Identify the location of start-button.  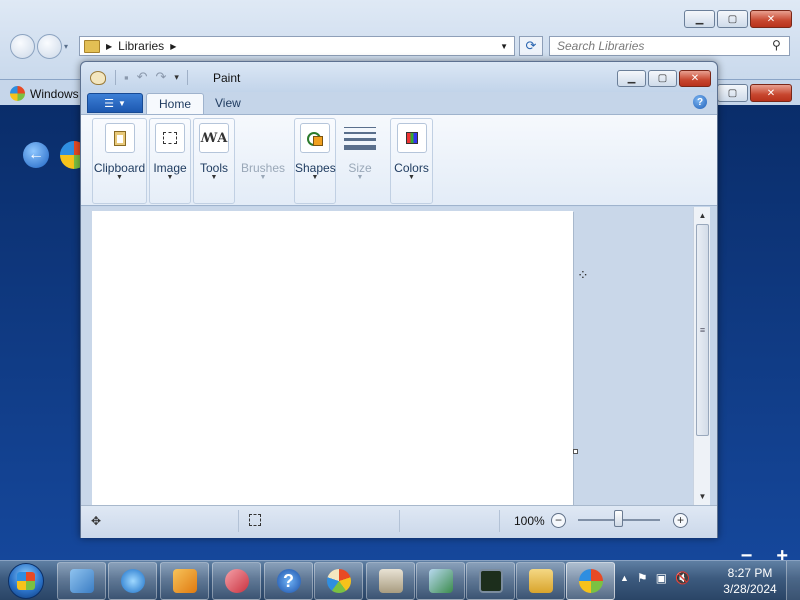
(26, 581).